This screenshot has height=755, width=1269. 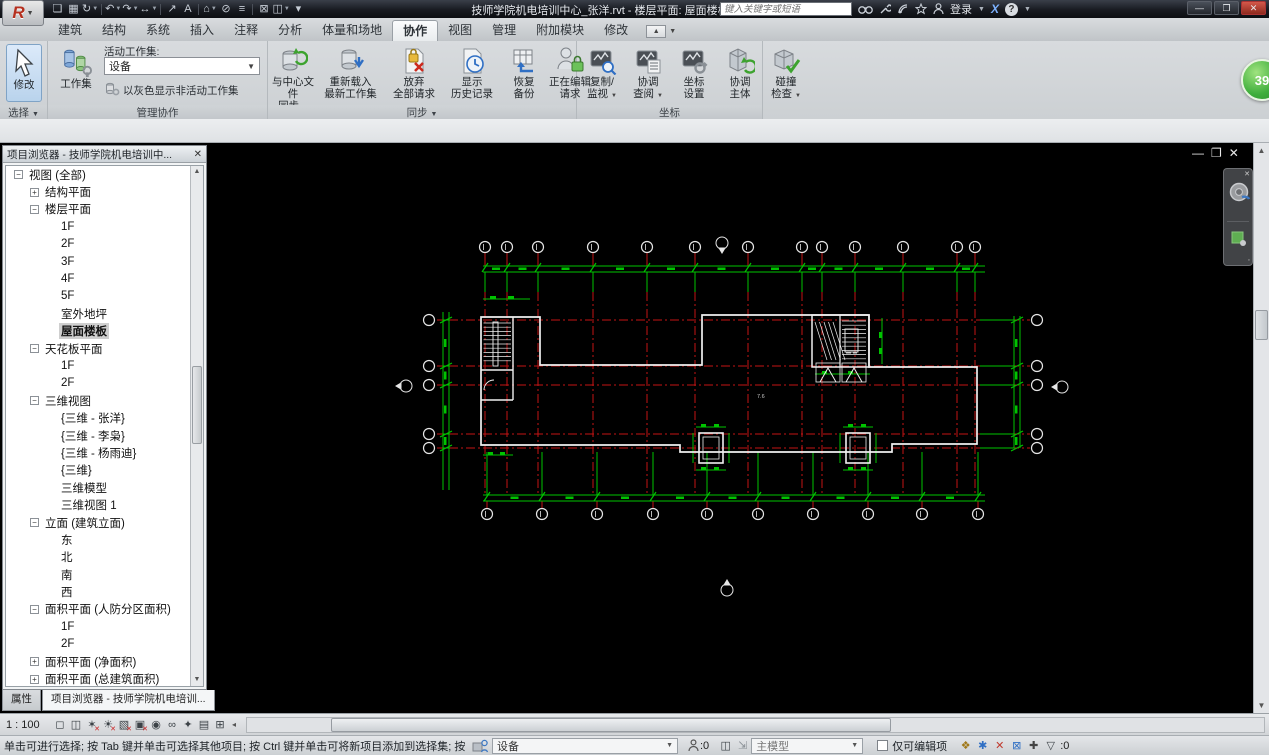 I want to click on exchange-apps-icon: X, so click(x=995, y=9).